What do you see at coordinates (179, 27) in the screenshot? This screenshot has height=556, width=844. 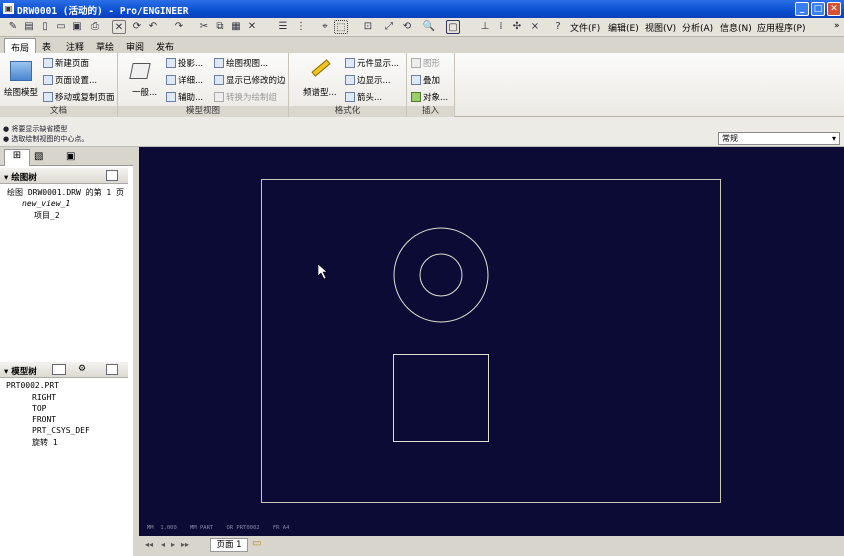 I see `redo-icon: ↷` at bounding box center [179, 27].